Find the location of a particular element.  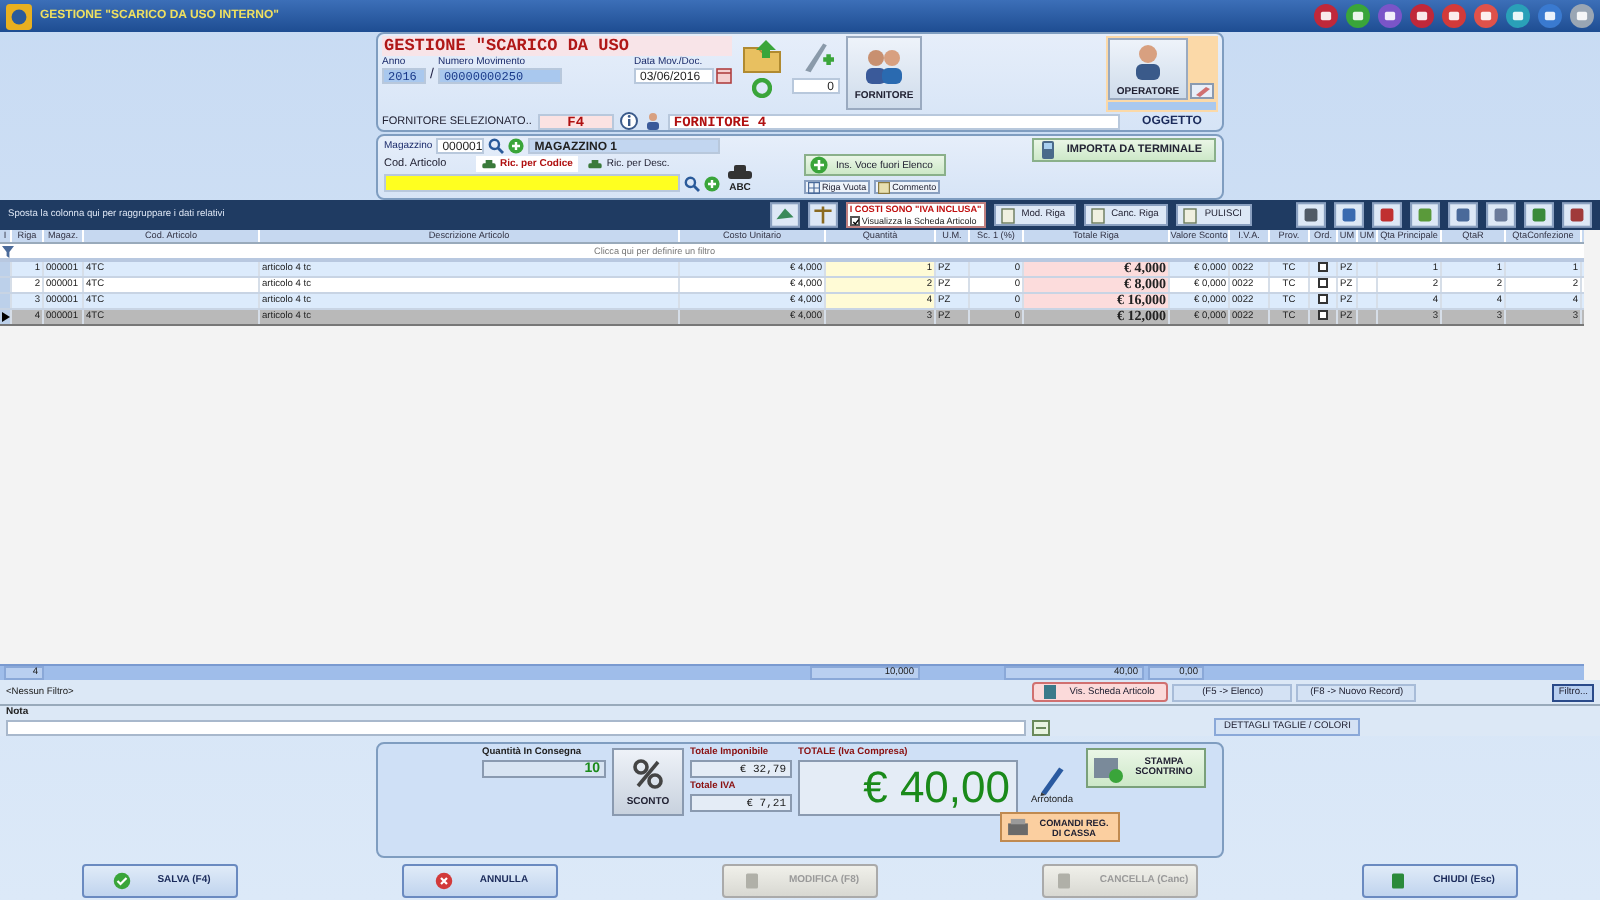

note-field is located at coordinates (516, 727).